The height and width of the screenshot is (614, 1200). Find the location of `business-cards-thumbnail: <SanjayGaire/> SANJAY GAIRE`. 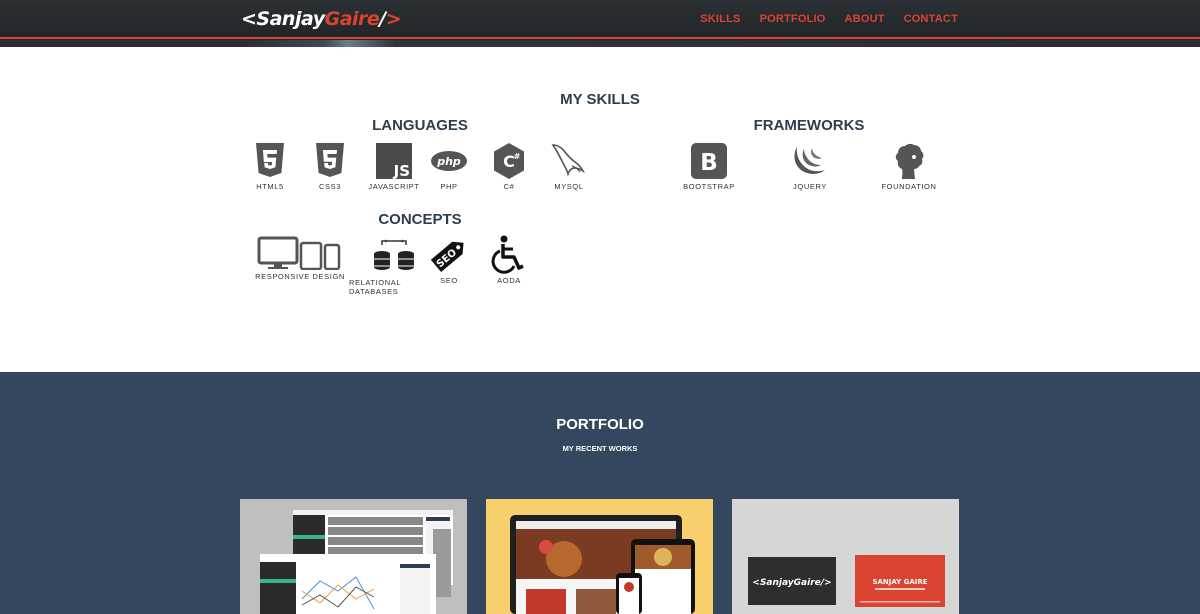

business-cards-thumbnail: <SanjayGaire/> SANJAY GAIRE is located at coordinates (846, 581).